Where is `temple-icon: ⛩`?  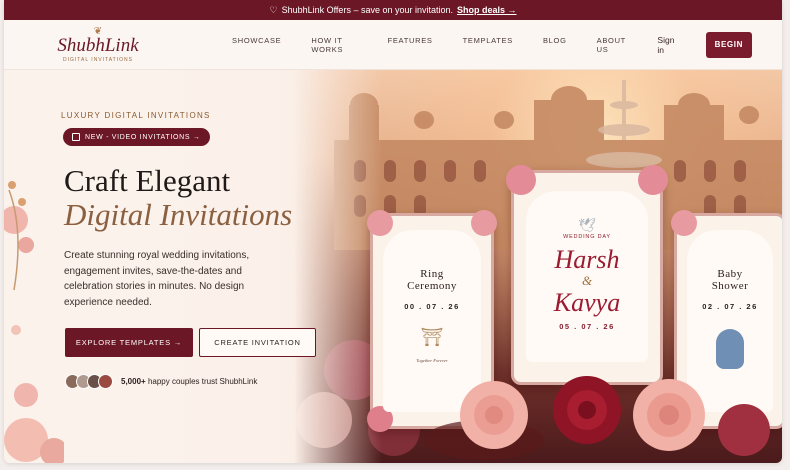
temple-icon: ⛩ is located at coordinates (432, 337).